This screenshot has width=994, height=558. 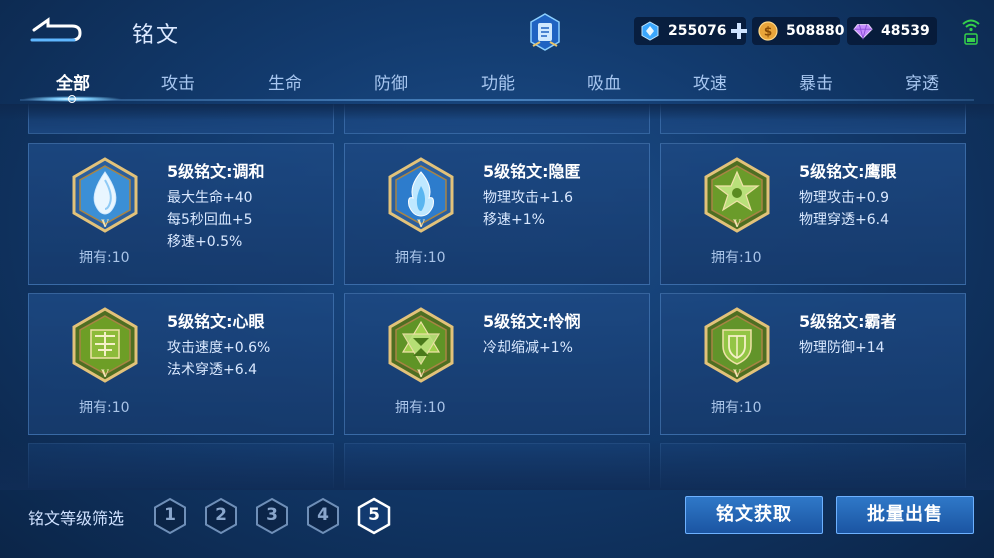 I want to click on category-tabs: 全部 攻击 生命 防御 功能 吸血 攻速 暴击 穿透, so click(x=497, y=82).